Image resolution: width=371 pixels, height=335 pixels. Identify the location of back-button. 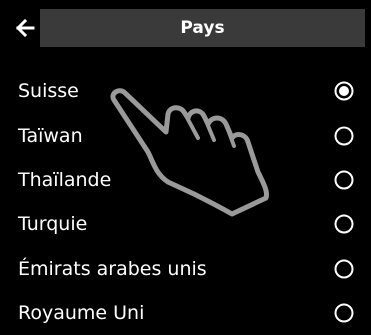
(25, 28).